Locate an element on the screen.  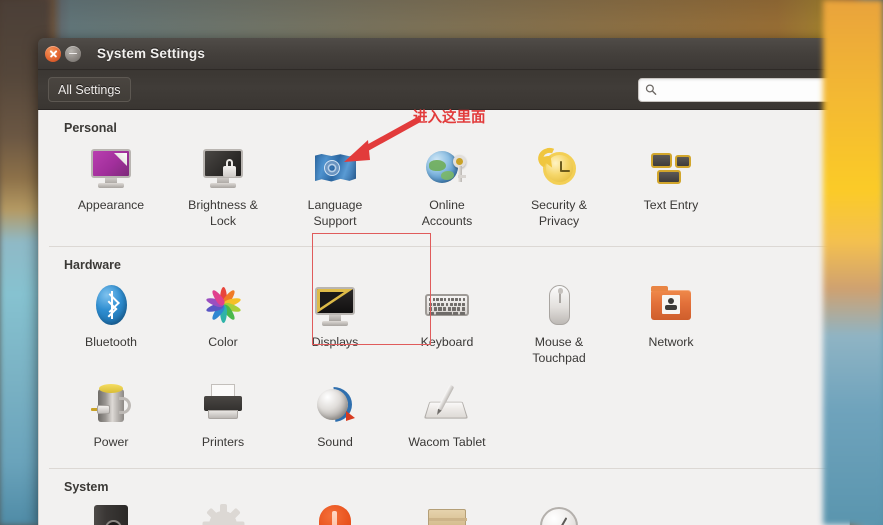
window-title: System Settings is located at coordinates (151, 53).